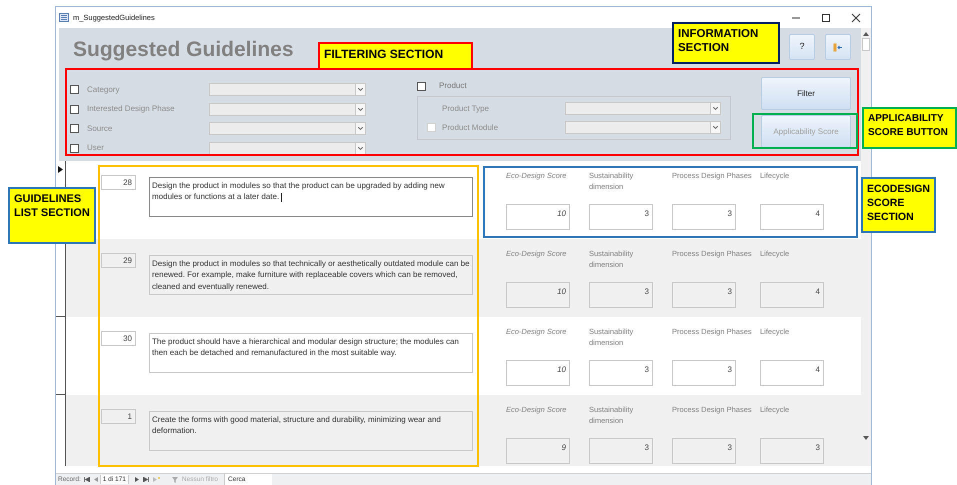  Describe the element at coordinates (131, 109) in the screenshot. I see `filter-label: Interested Design Phase` at that location.